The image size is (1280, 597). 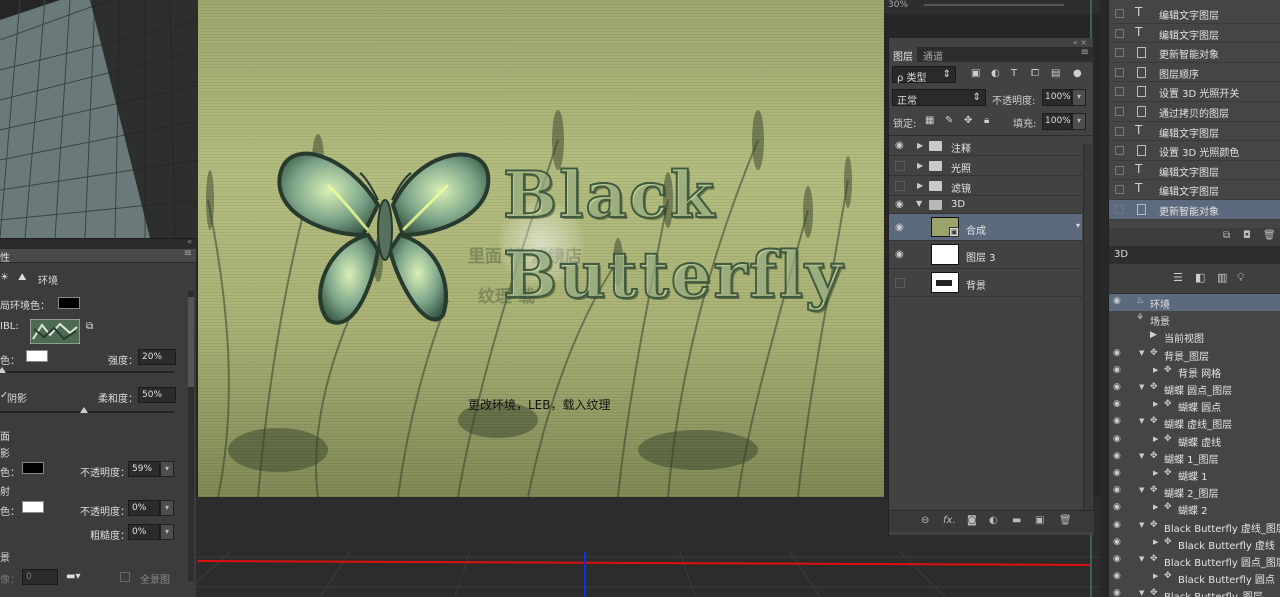 What do you see at coordinates (985, 186) in the screenshot?
I see `layer-row-filters: ▶ 滤镜` at bounding box center [985, 186].